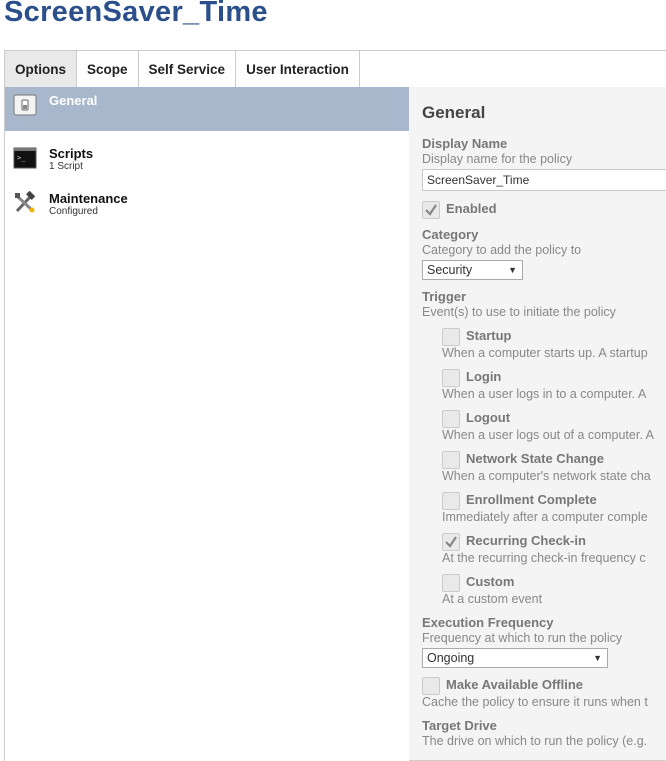 This screenshot has height=761, width=666. I want to click on target-drive-label: Target Drive, so click(459, 725).